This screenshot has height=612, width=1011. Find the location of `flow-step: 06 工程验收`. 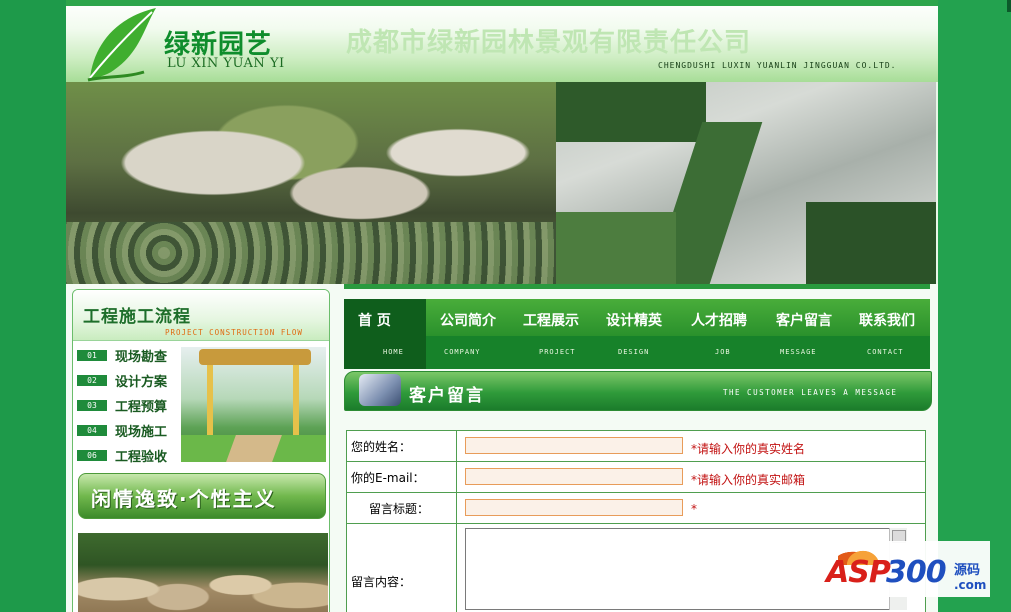

flow-step: 06 工程验收 is located at coordinates (127, 458).